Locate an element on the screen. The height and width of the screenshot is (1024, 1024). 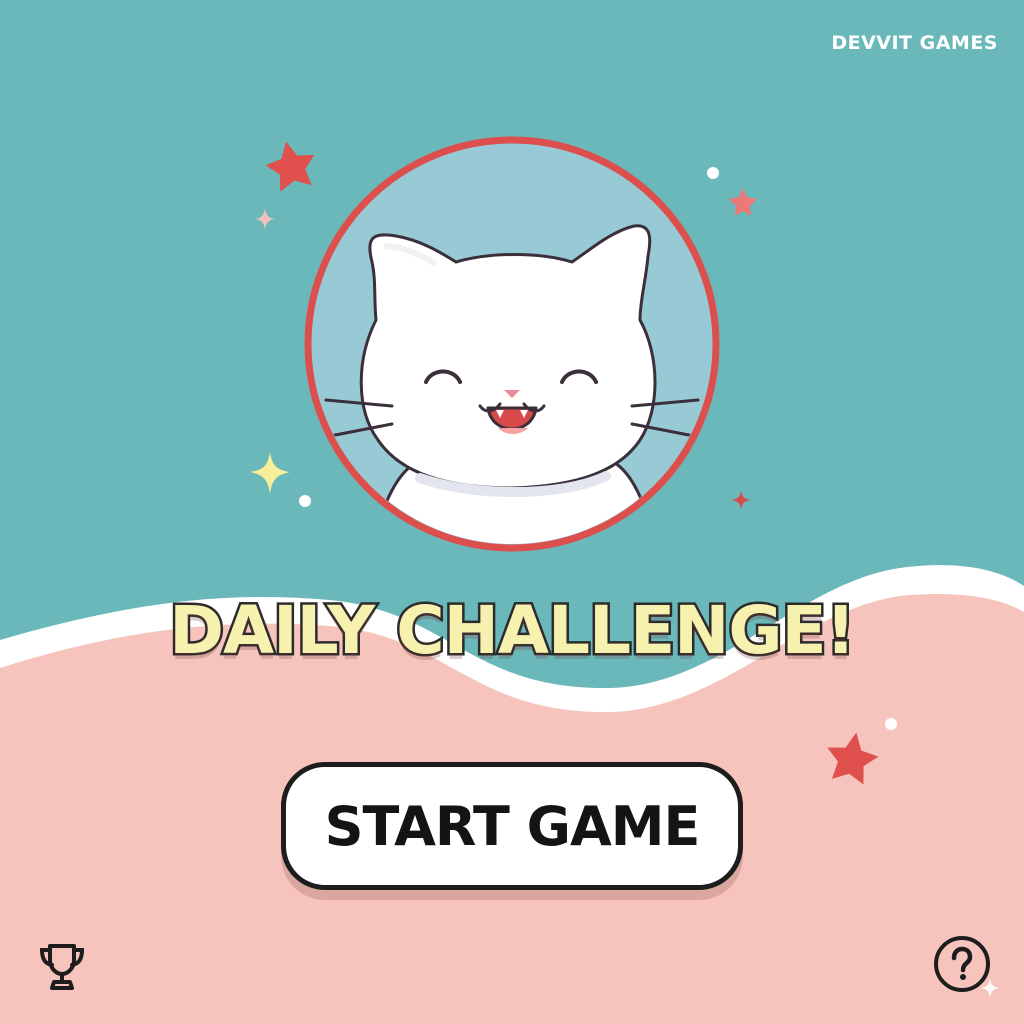
page-title: DAILY CHALLENGE! is located at coordinates (513, 631).